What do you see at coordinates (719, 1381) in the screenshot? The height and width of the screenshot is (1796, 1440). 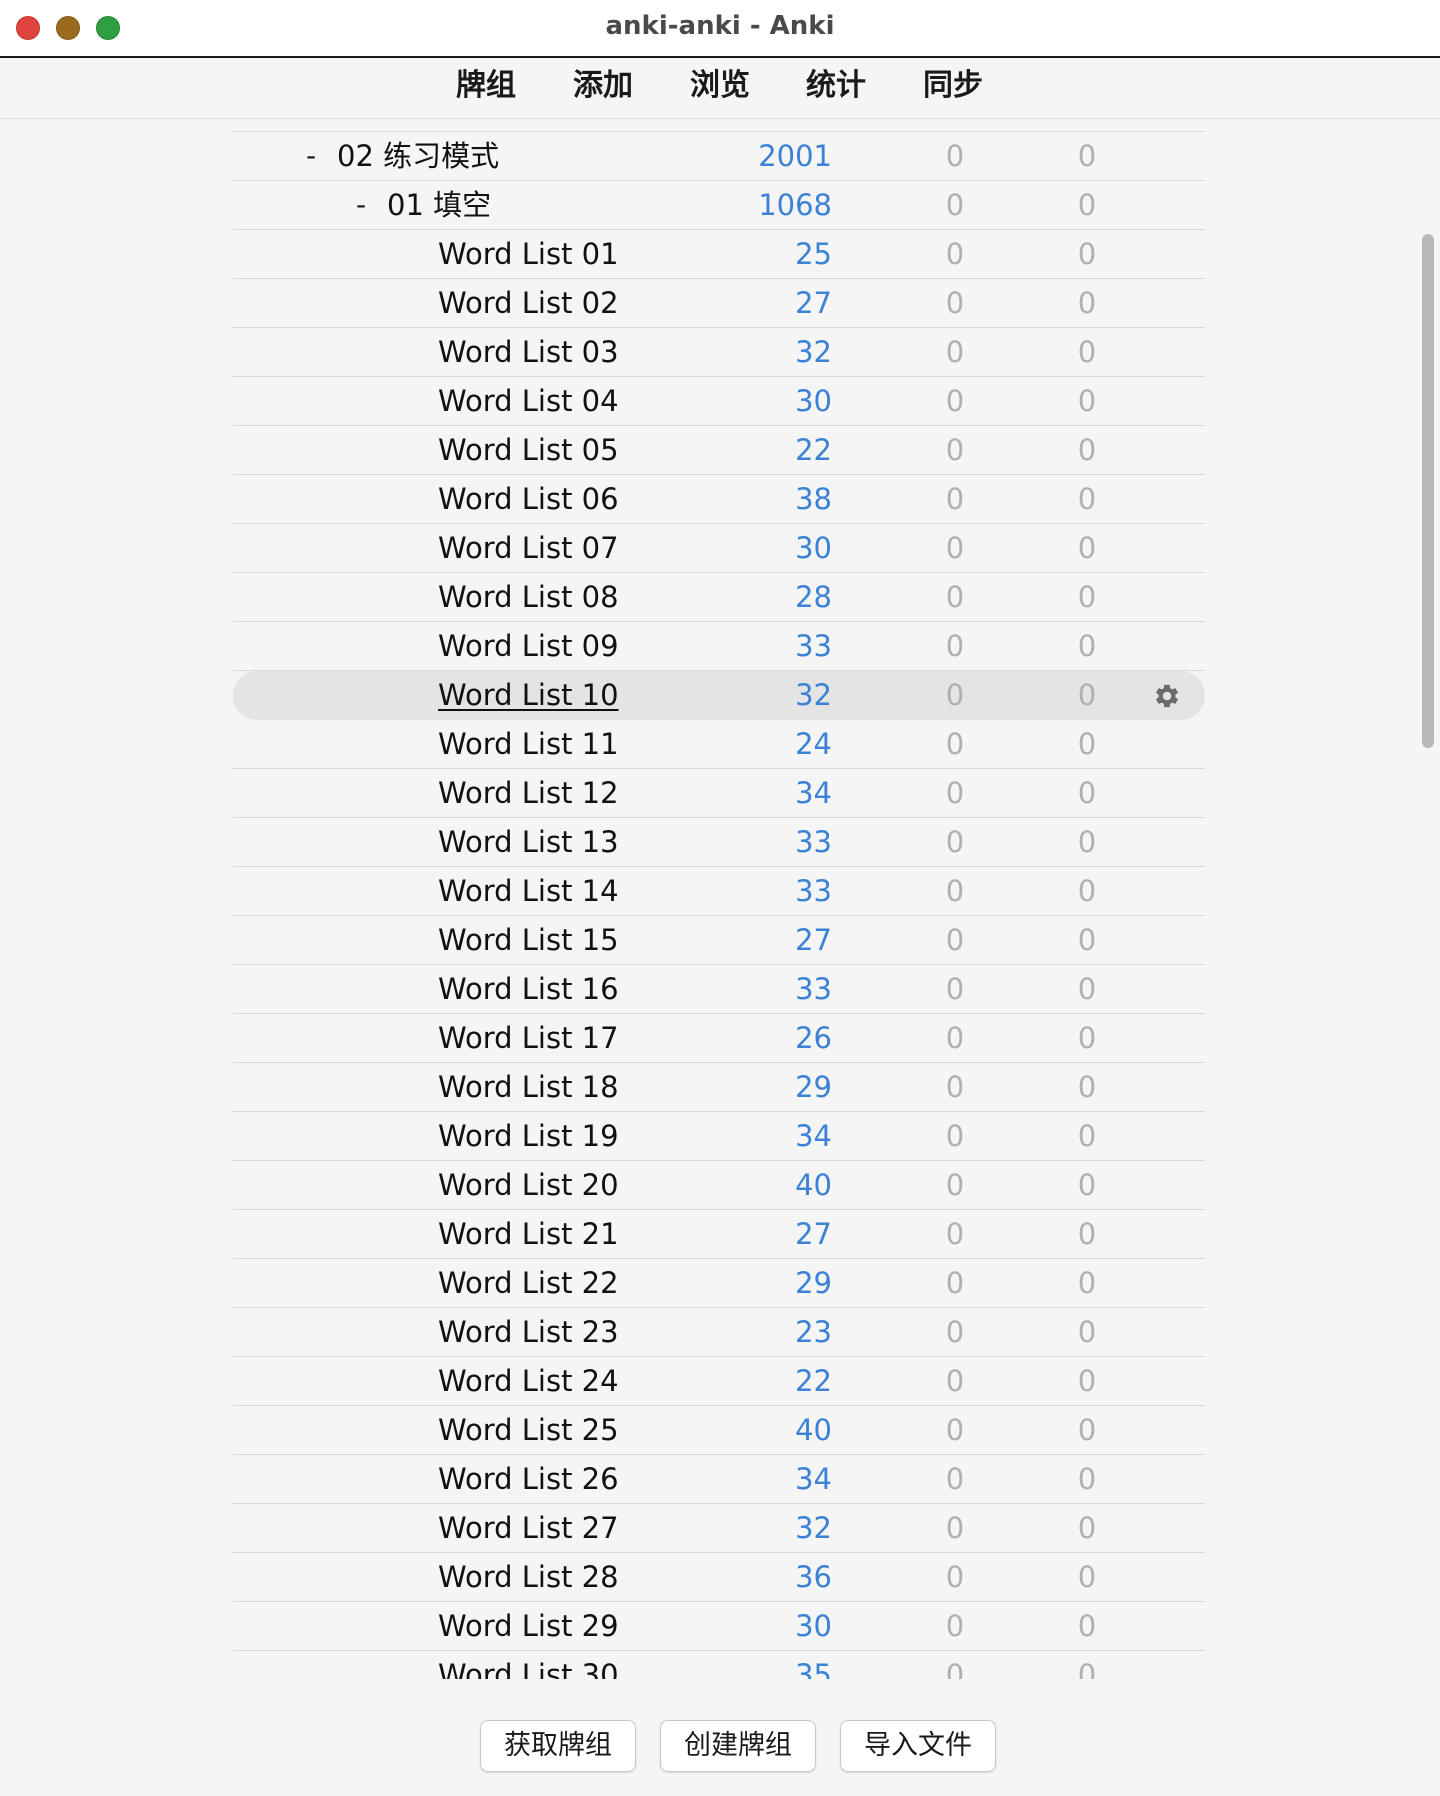 I see `deck-row: Word List 24 22 0 0` at bounding box center [719, 1381].